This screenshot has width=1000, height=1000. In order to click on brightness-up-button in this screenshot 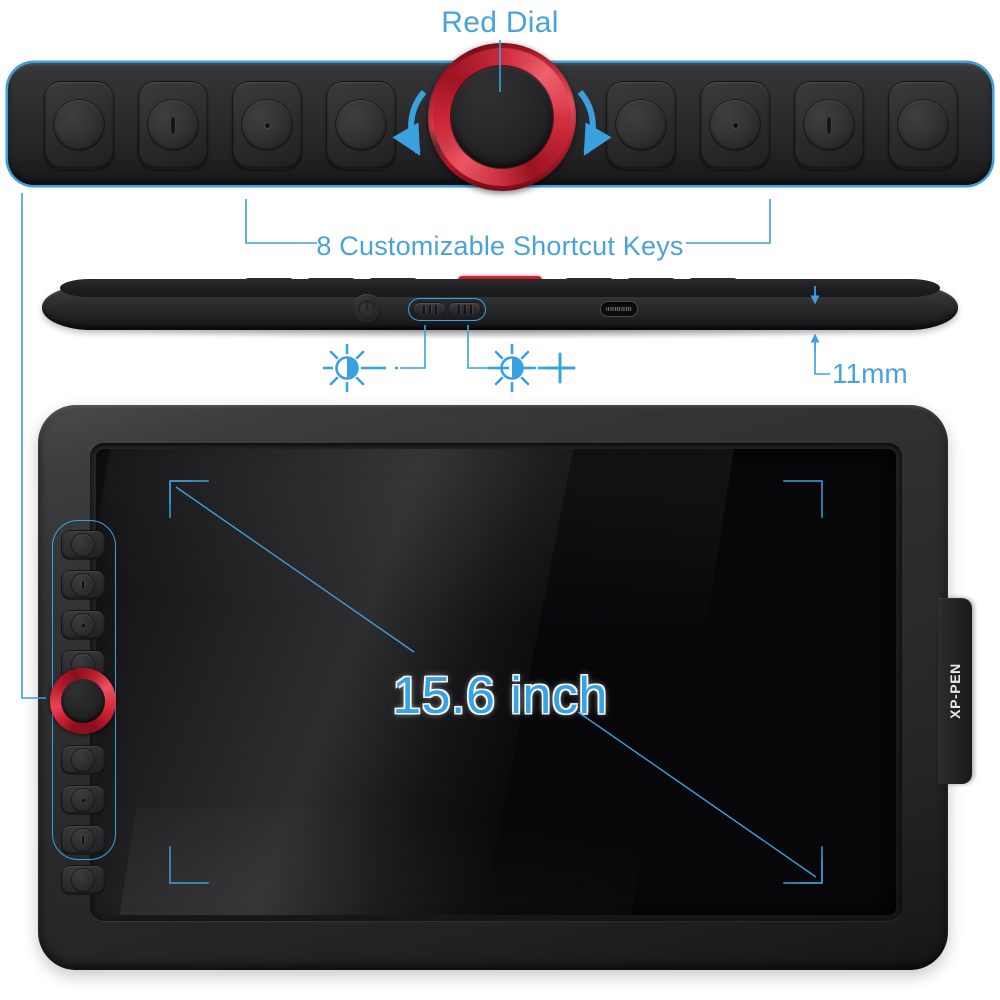, I will do `click(464, 309)`.